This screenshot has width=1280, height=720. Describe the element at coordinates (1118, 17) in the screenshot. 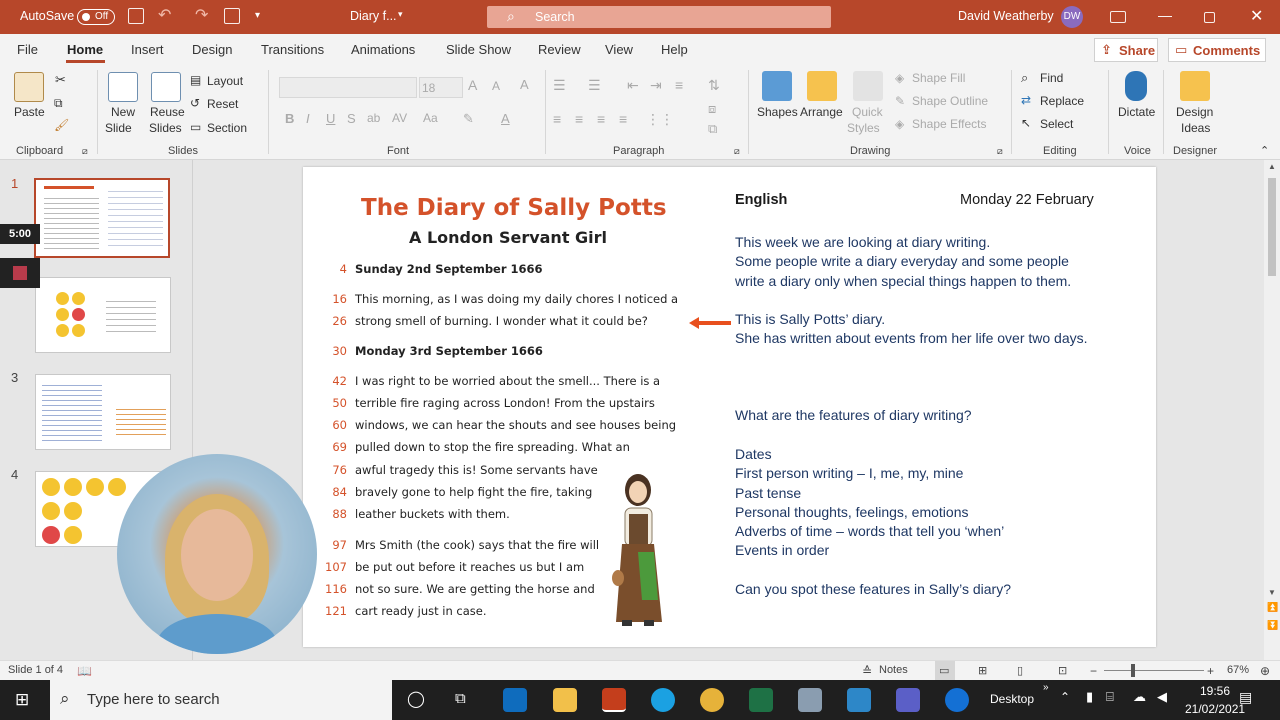

I see `ribbon-display-icon` at that location.